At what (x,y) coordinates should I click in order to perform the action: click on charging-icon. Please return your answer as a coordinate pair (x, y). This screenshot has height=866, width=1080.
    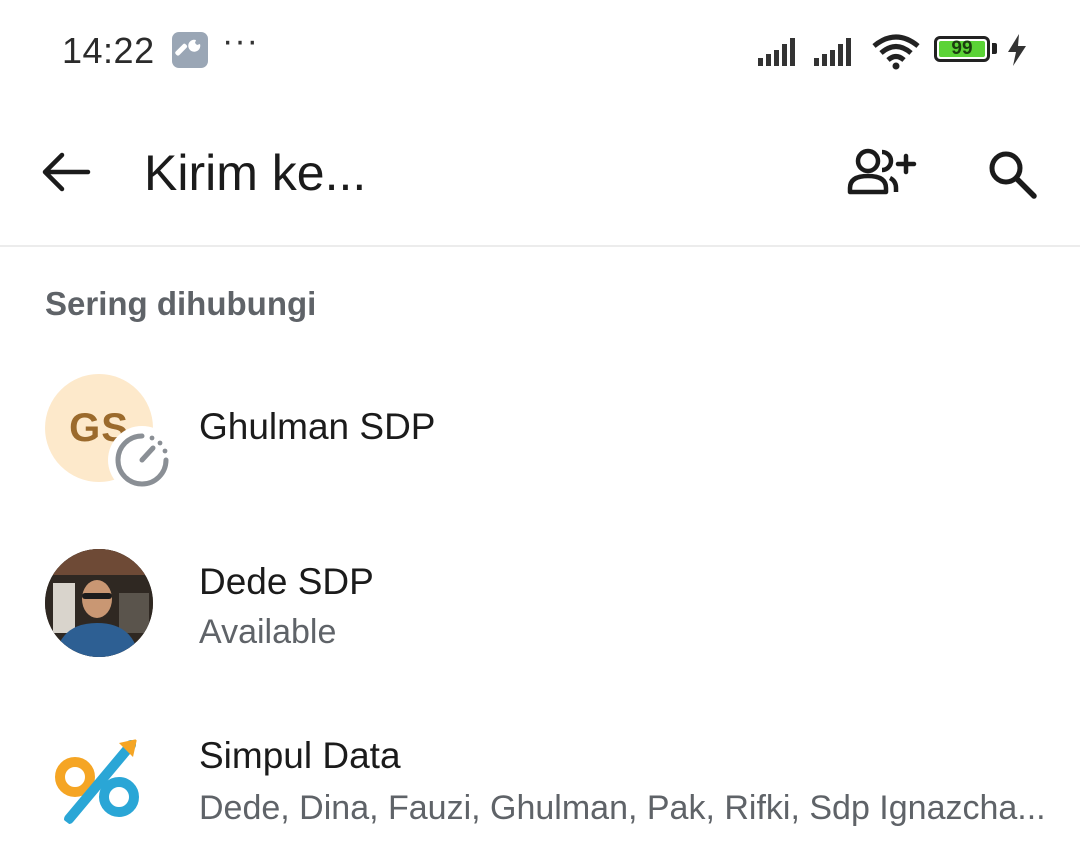
    Looking at the image, I should click on (1017, 50).